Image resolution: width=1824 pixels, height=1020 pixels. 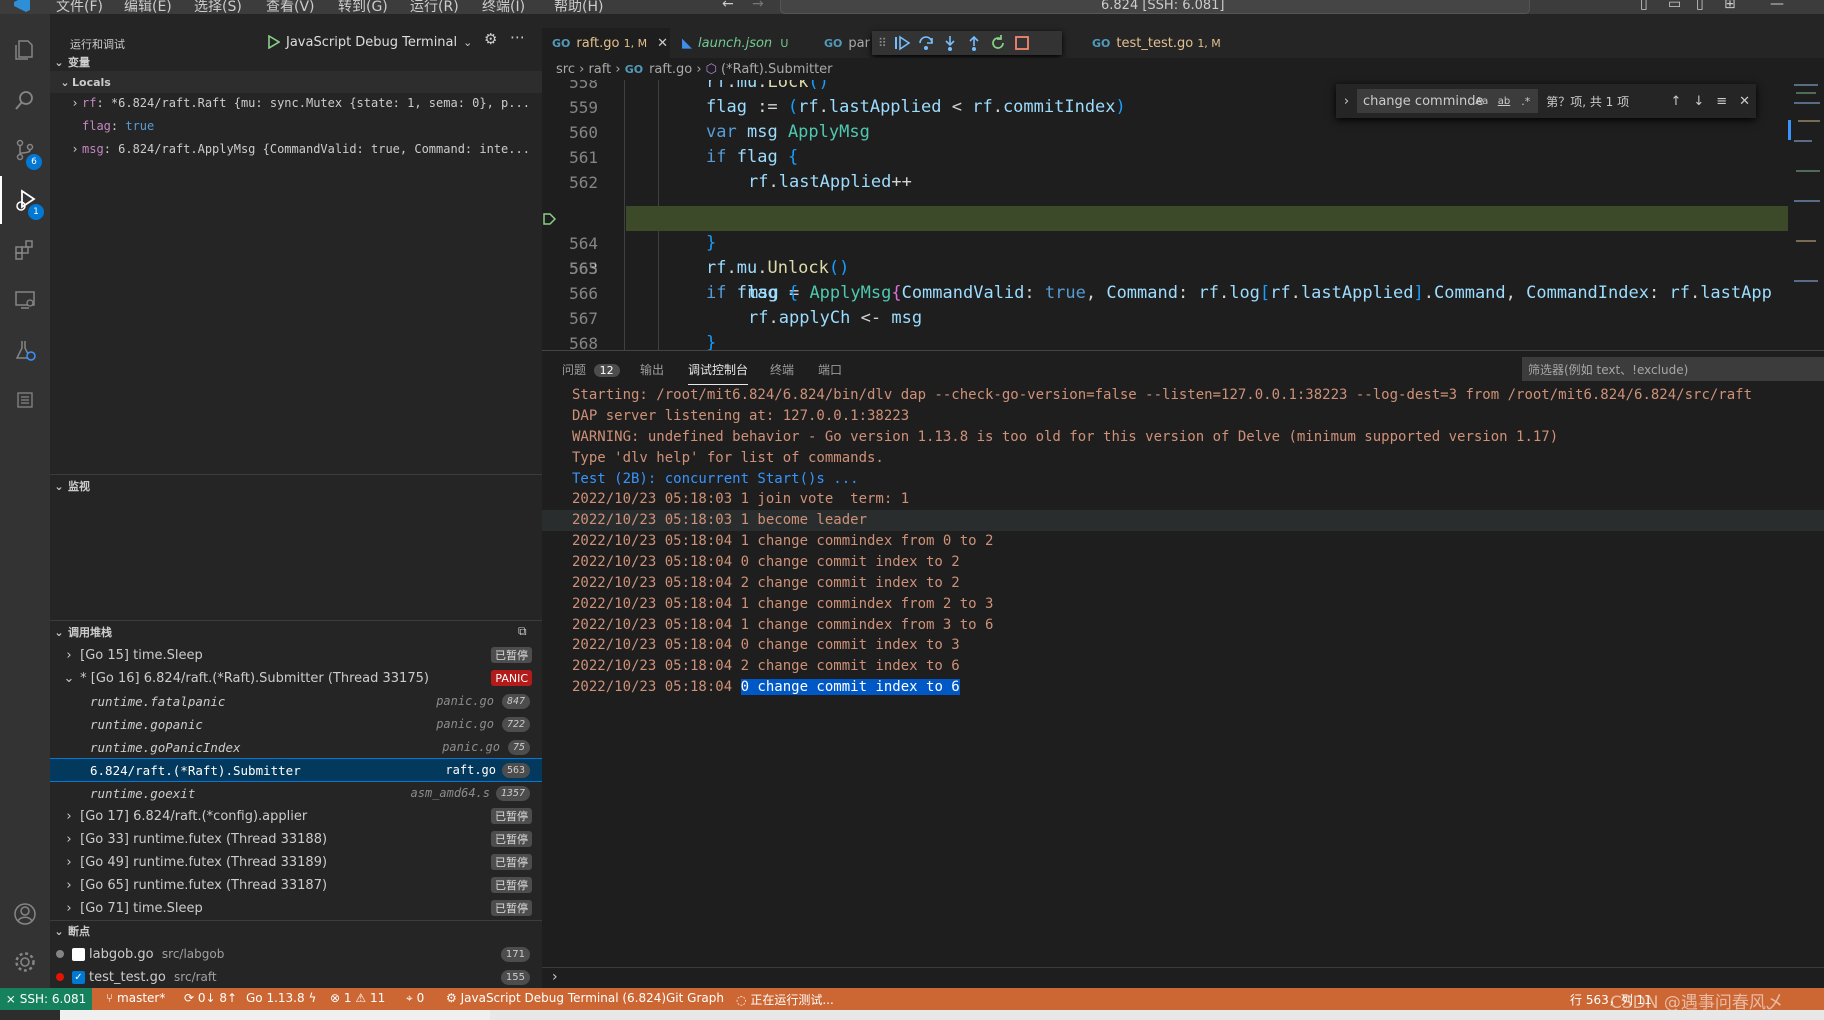 I want to click on open-launch-json-gear-icon: ⚙, so click(x=490, y=39).